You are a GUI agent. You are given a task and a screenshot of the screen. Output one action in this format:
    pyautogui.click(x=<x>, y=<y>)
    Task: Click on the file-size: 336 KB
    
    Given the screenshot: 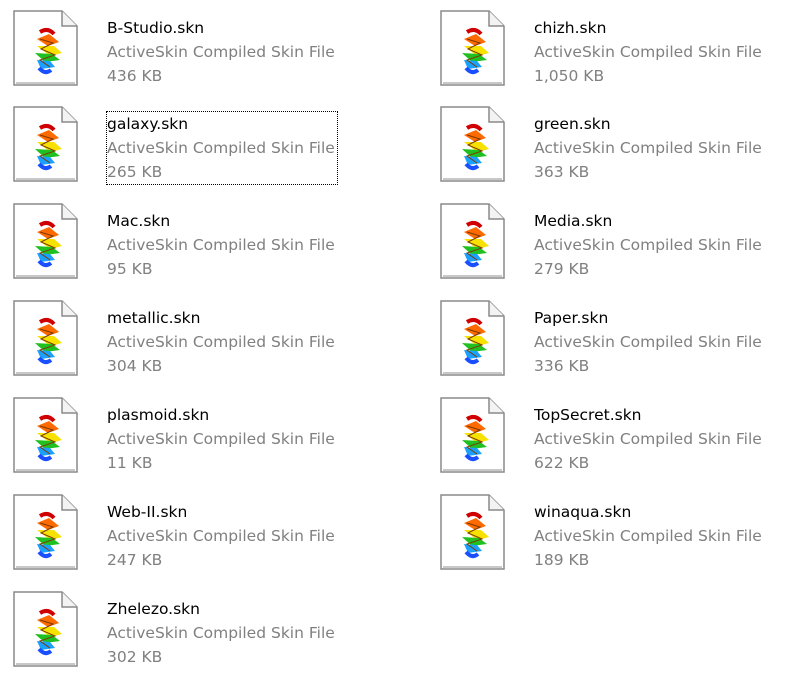 What is the action you would take?
    pyautogui.click(x=562, y=366)
    